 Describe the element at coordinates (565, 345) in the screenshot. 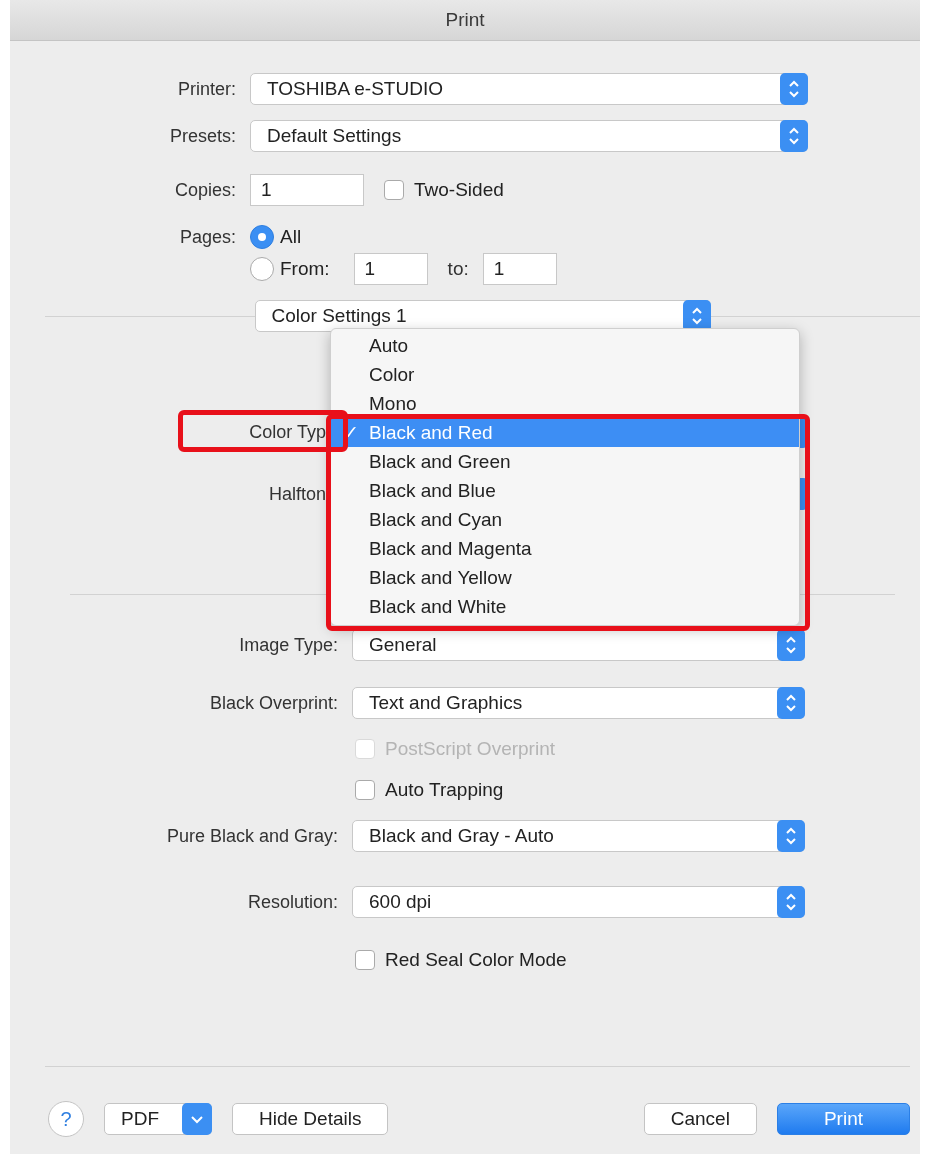

I see `menu-item: Auto` at that location.